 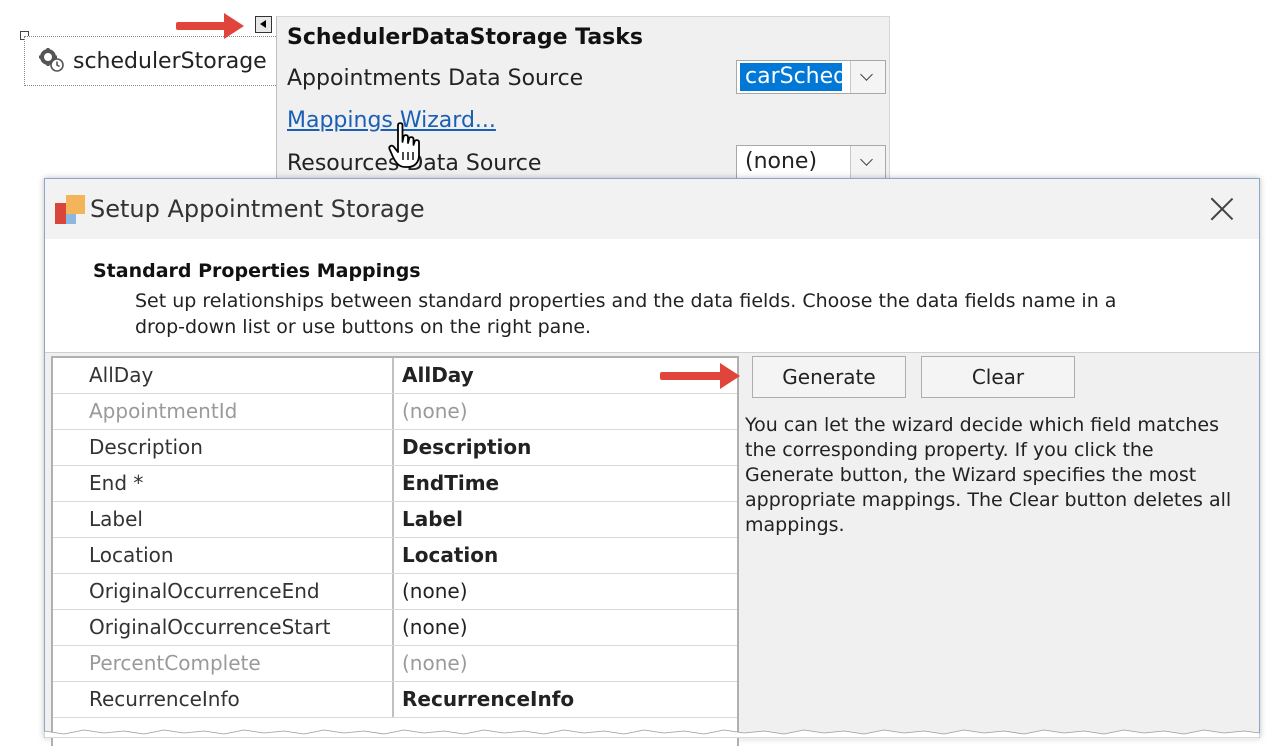 What do you see at coordinates (51, 60) in the screenshot?
I see `scheduler-storage-icon` at bounding box center [51, 60].